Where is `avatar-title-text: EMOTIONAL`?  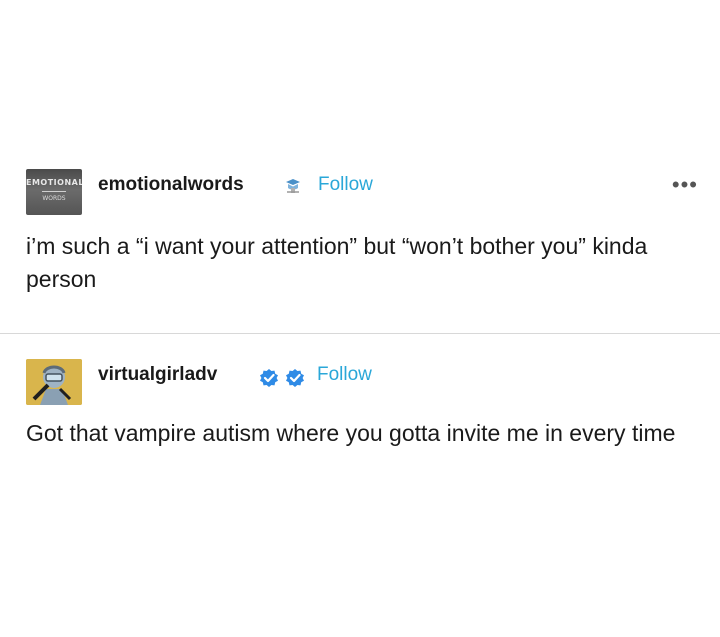
avatar-title-text: EMOTIONAL is located at coordinates (54, 182).